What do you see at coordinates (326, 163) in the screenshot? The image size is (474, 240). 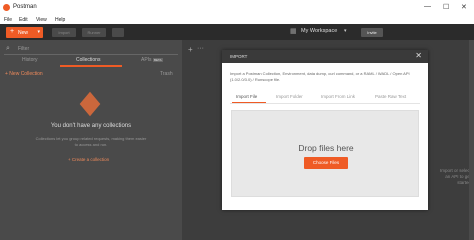 I see `choose-files-button: Choose Files` at bounding box center [326, 163].